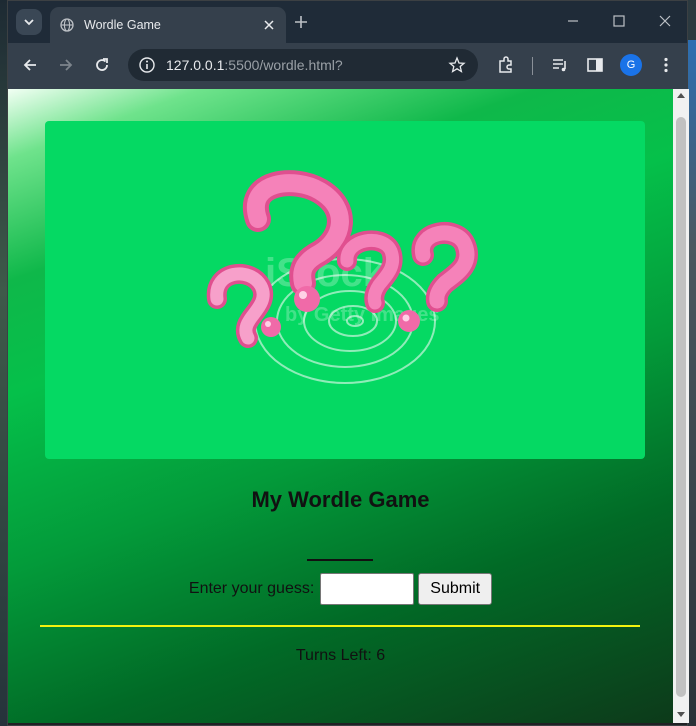 The image size is (696, 726). Describe the element at coordinates (457, 65) in the screenshot. I see `bookmark-star-icon` at that location.